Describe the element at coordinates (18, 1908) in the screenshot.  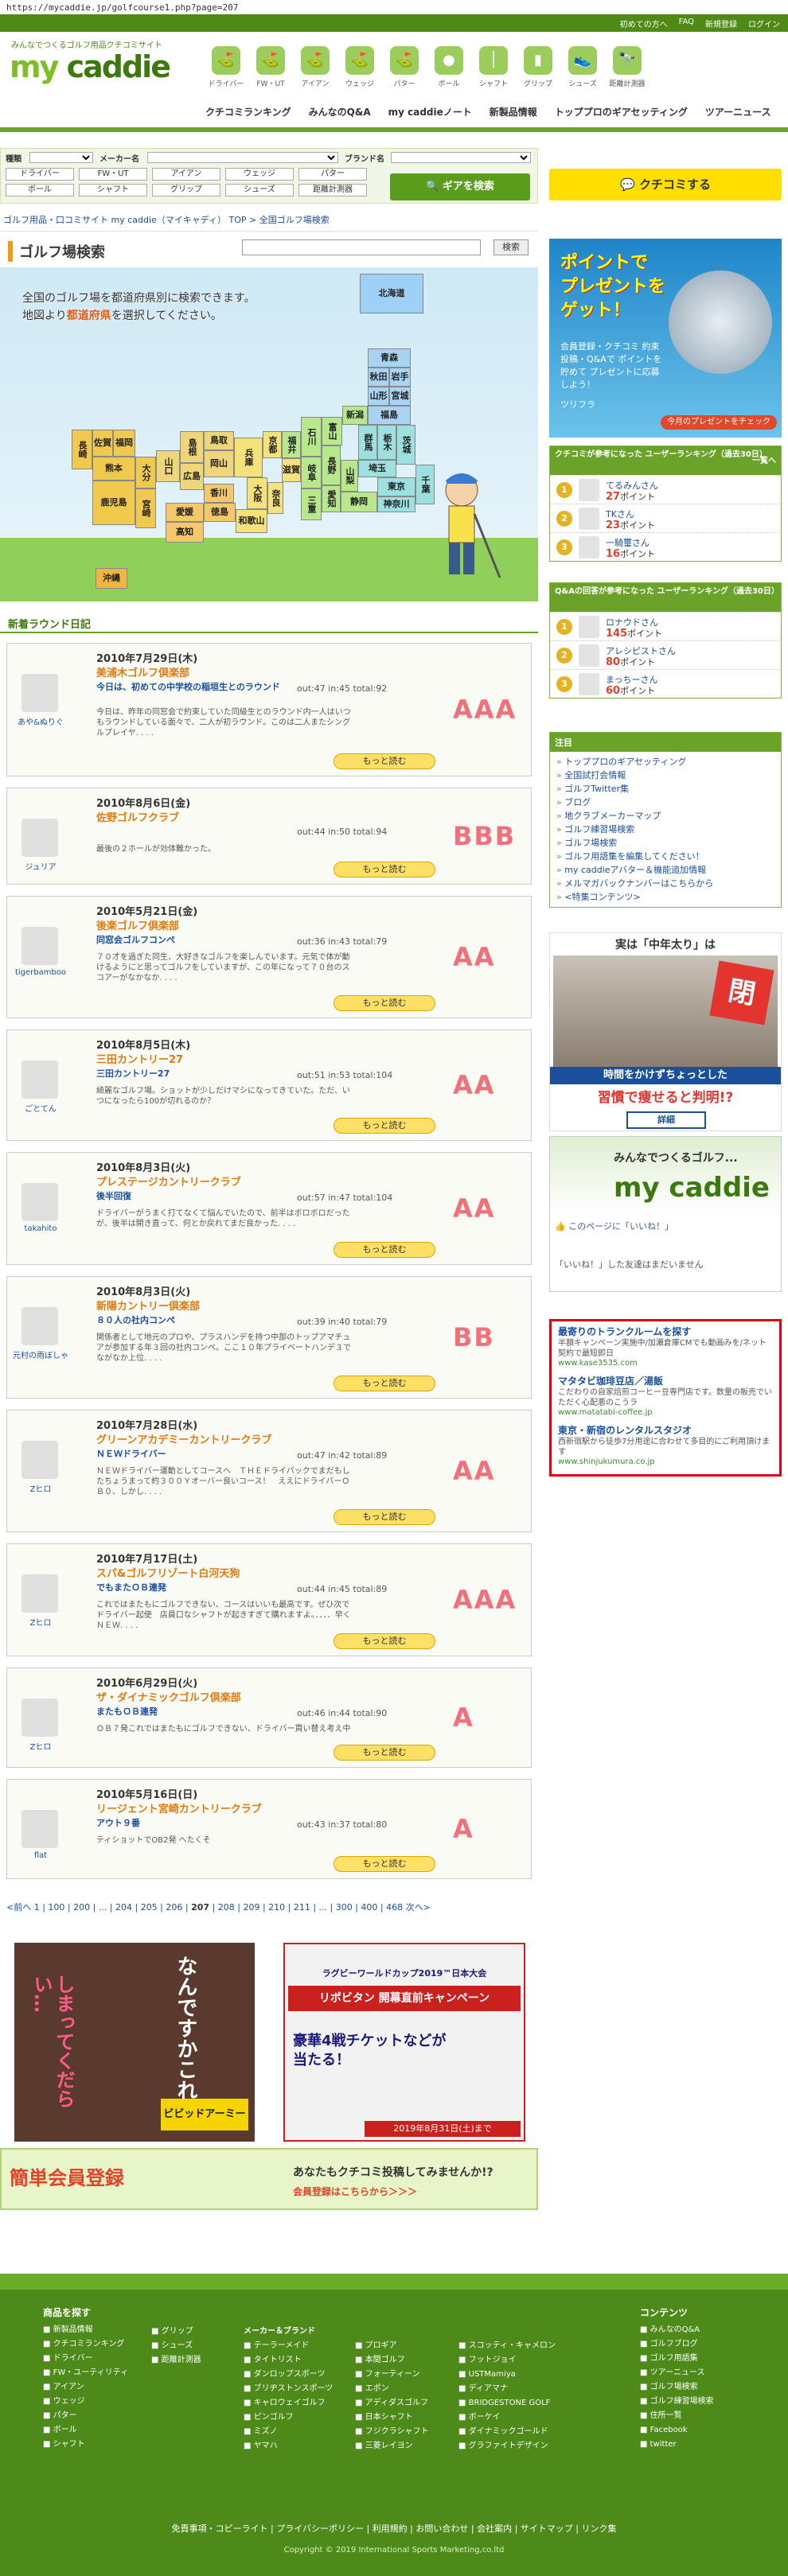
I see `pager-prev: <前へ` at that location.